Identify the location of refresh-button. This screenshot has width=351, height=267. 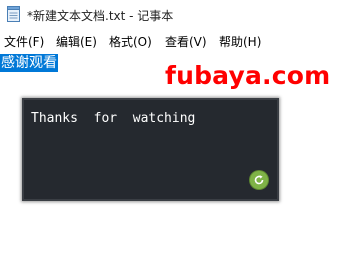
(259, 180).